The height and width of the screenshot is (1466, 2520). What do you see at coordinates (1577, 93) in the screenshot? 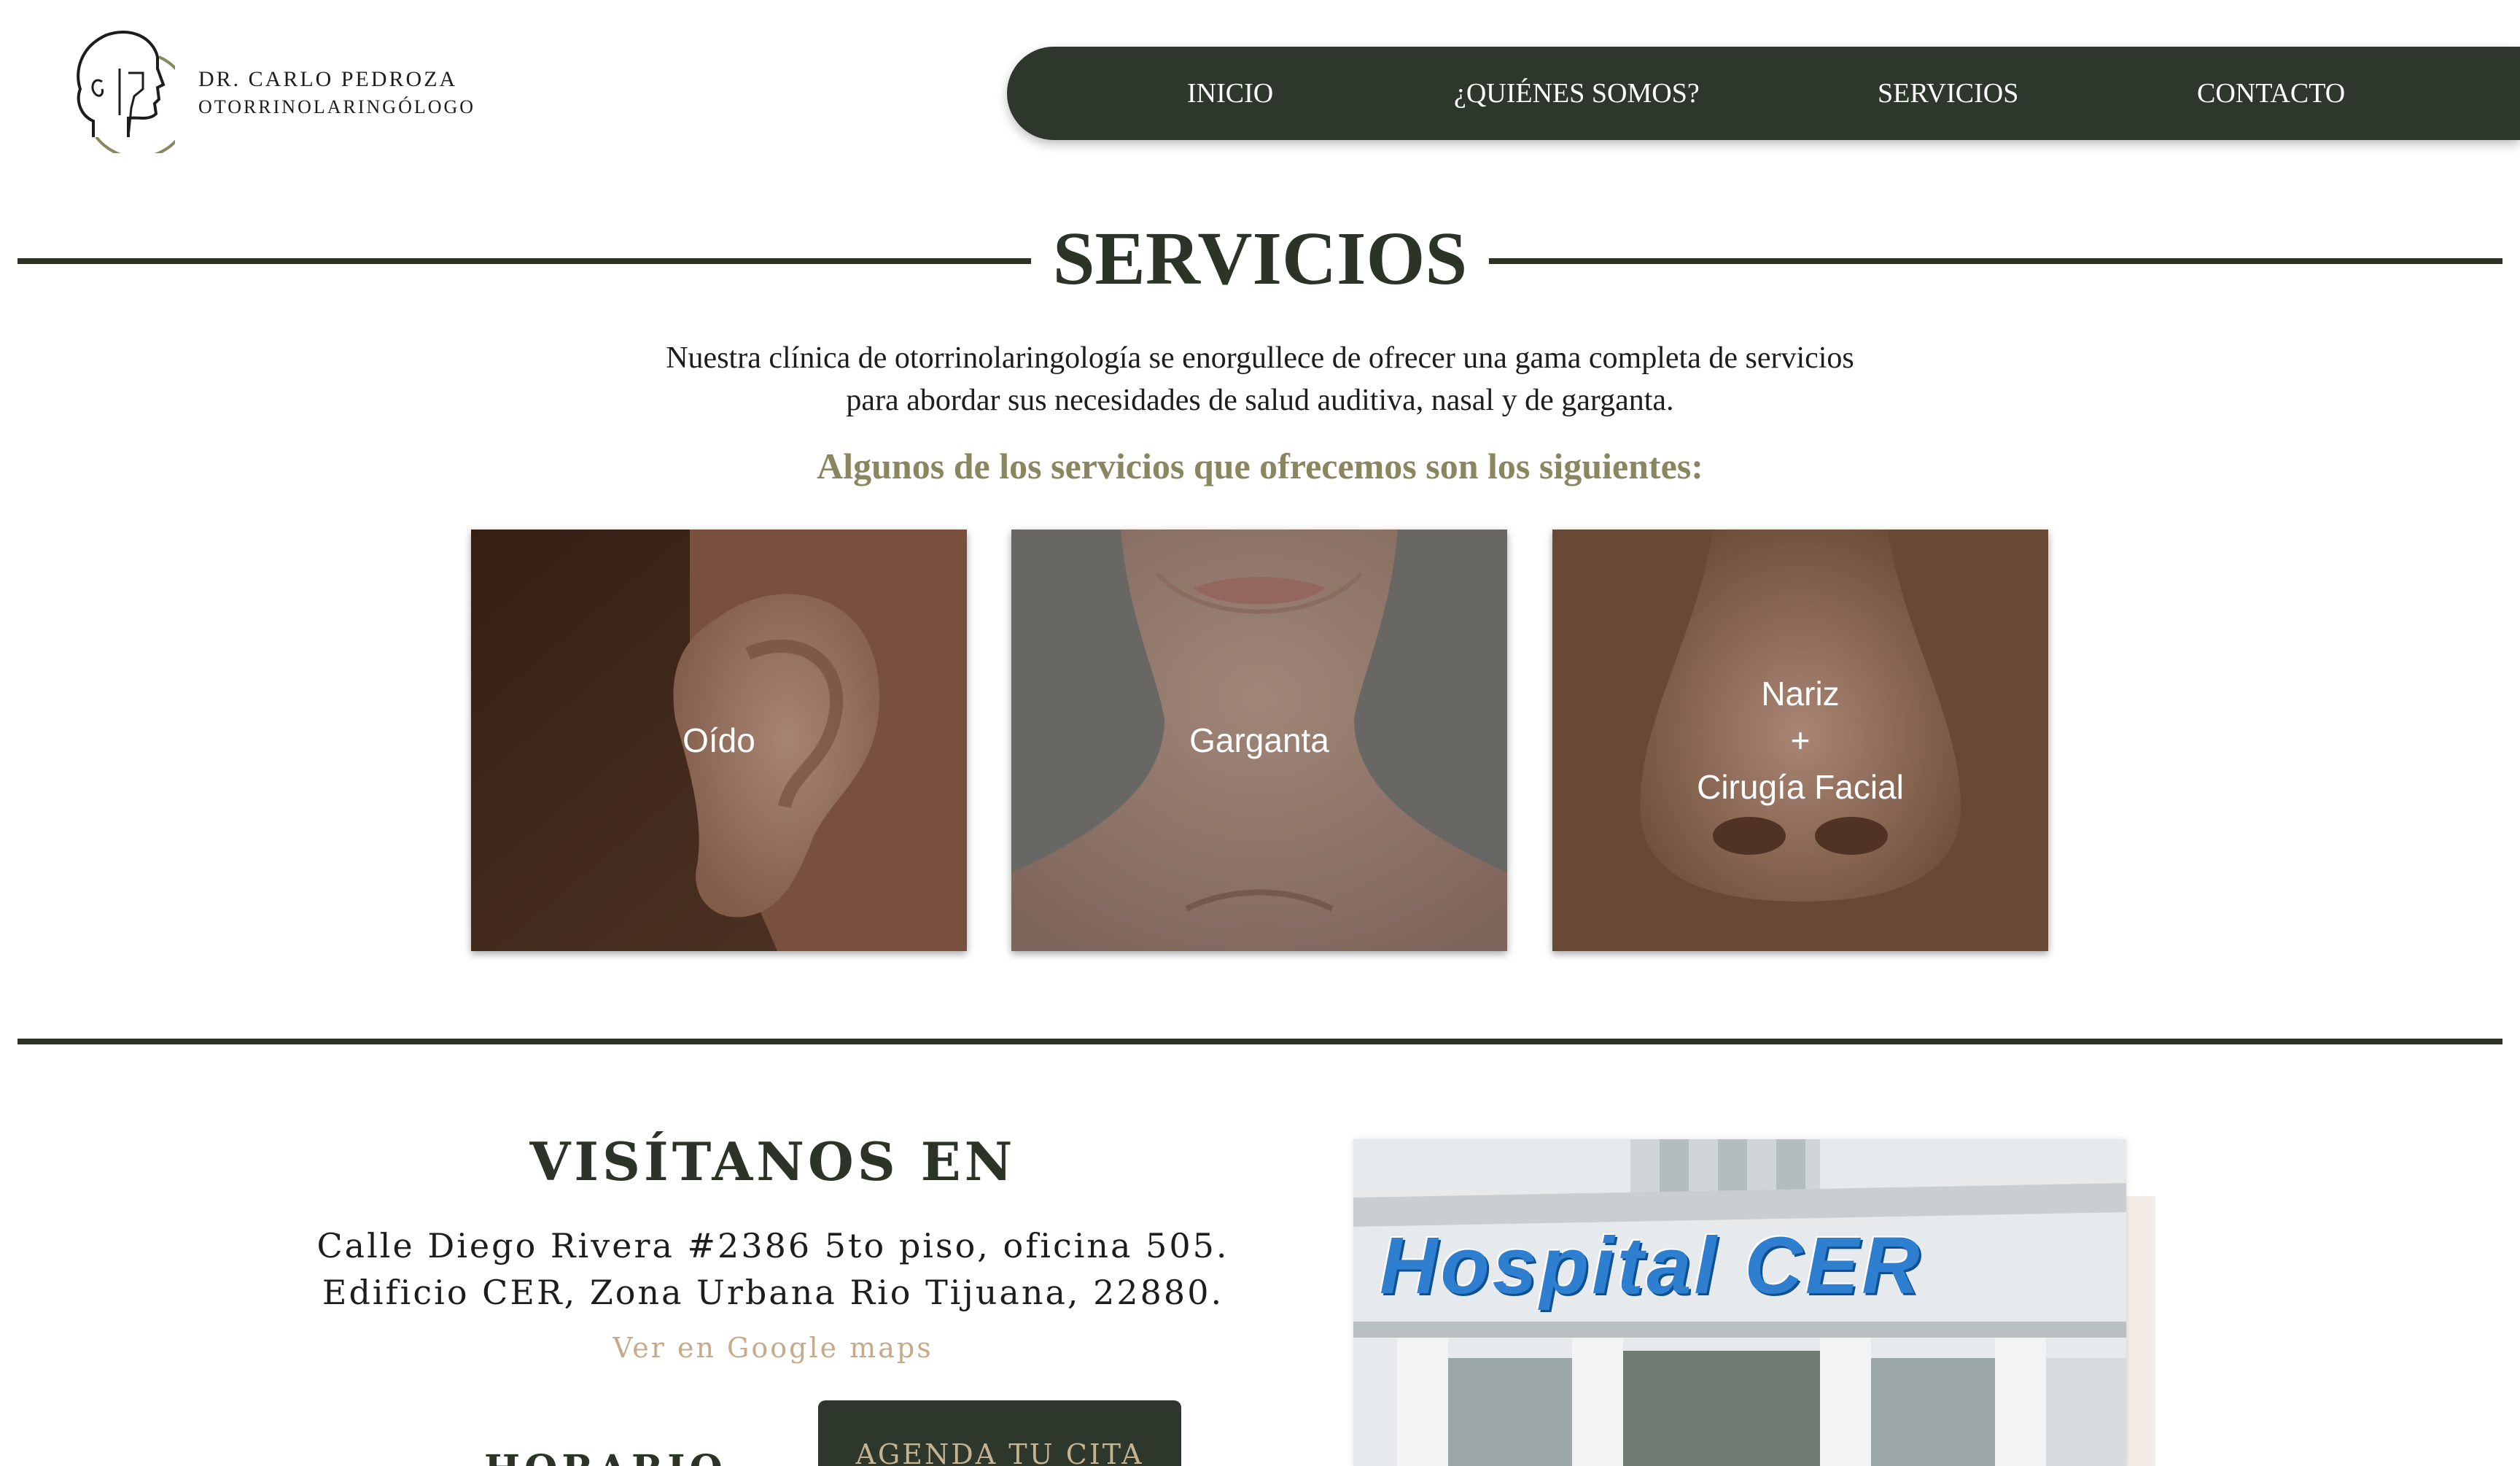
I see `nav-item-quienes-somos: ¿QUIÉNES SOMOS?` at bounding box center [1577, 93].